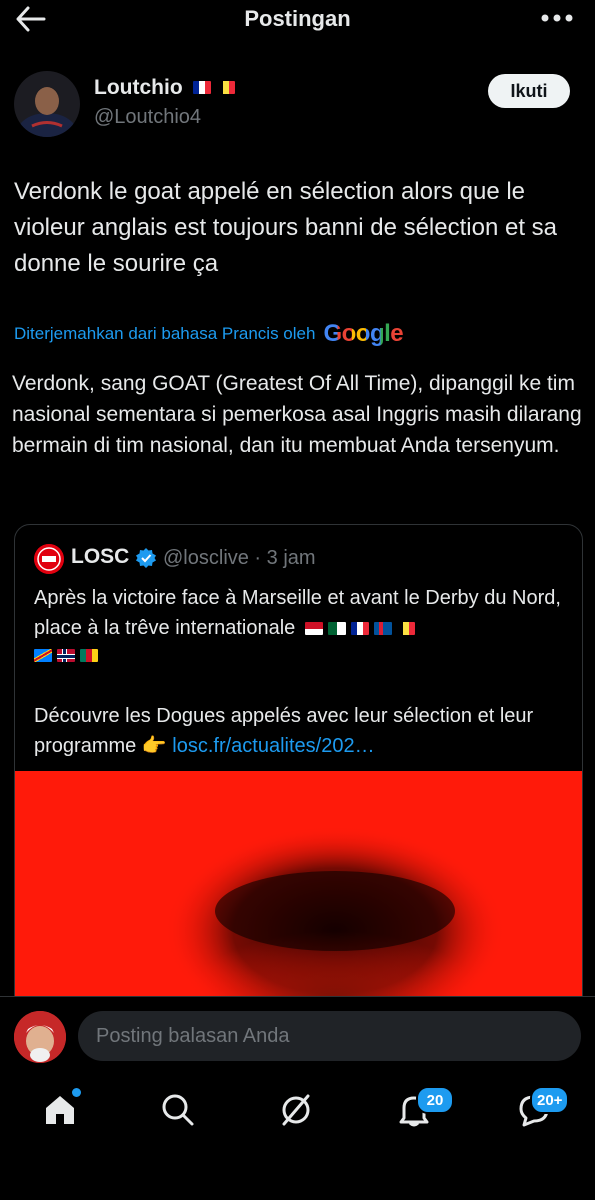 This screenshot has width=595, height=1200. Describe the element at coordinates (336, 629) in the screenshot. I see `algeria-flag-icon` at that location.